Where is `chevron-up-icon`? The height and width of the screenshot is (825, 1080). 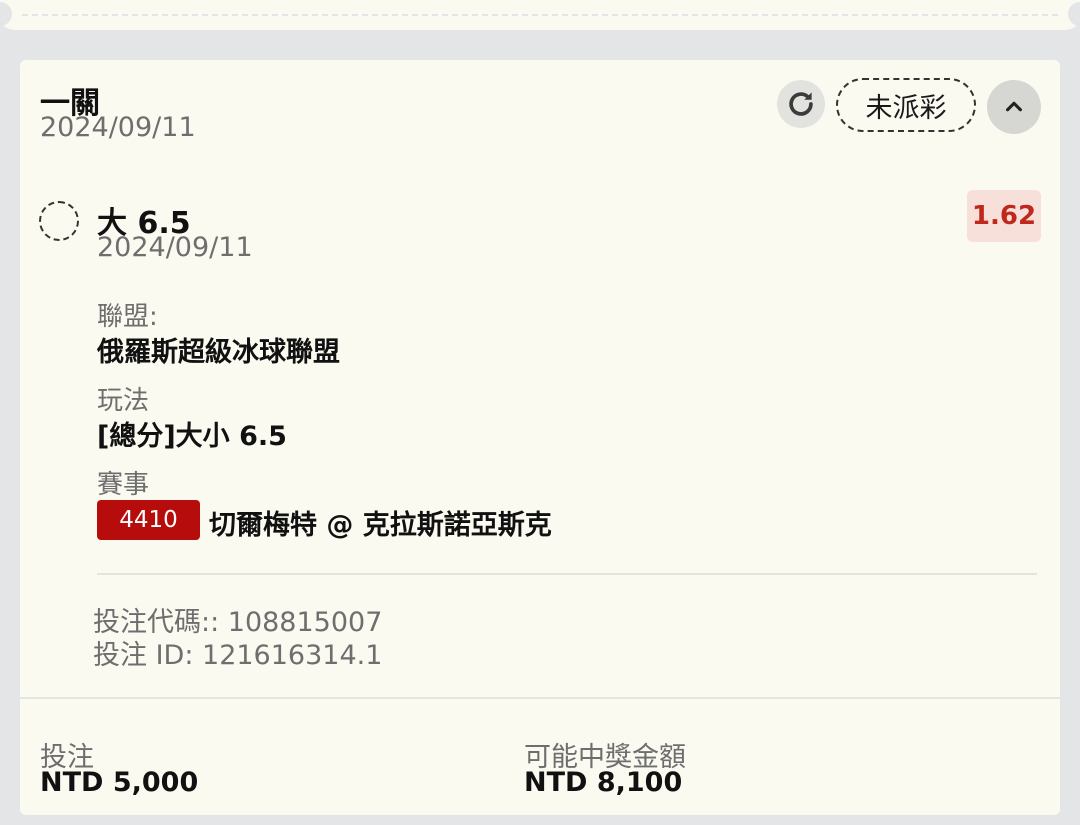 chevron-up-icon is located at coordinates (1014, 106).